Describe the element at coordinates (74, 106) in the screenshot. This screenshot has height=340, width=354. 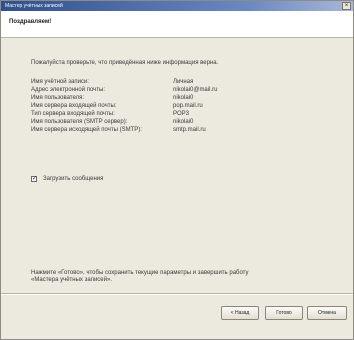
I see `info-label: Имя сервера входящей почты:` at that location.